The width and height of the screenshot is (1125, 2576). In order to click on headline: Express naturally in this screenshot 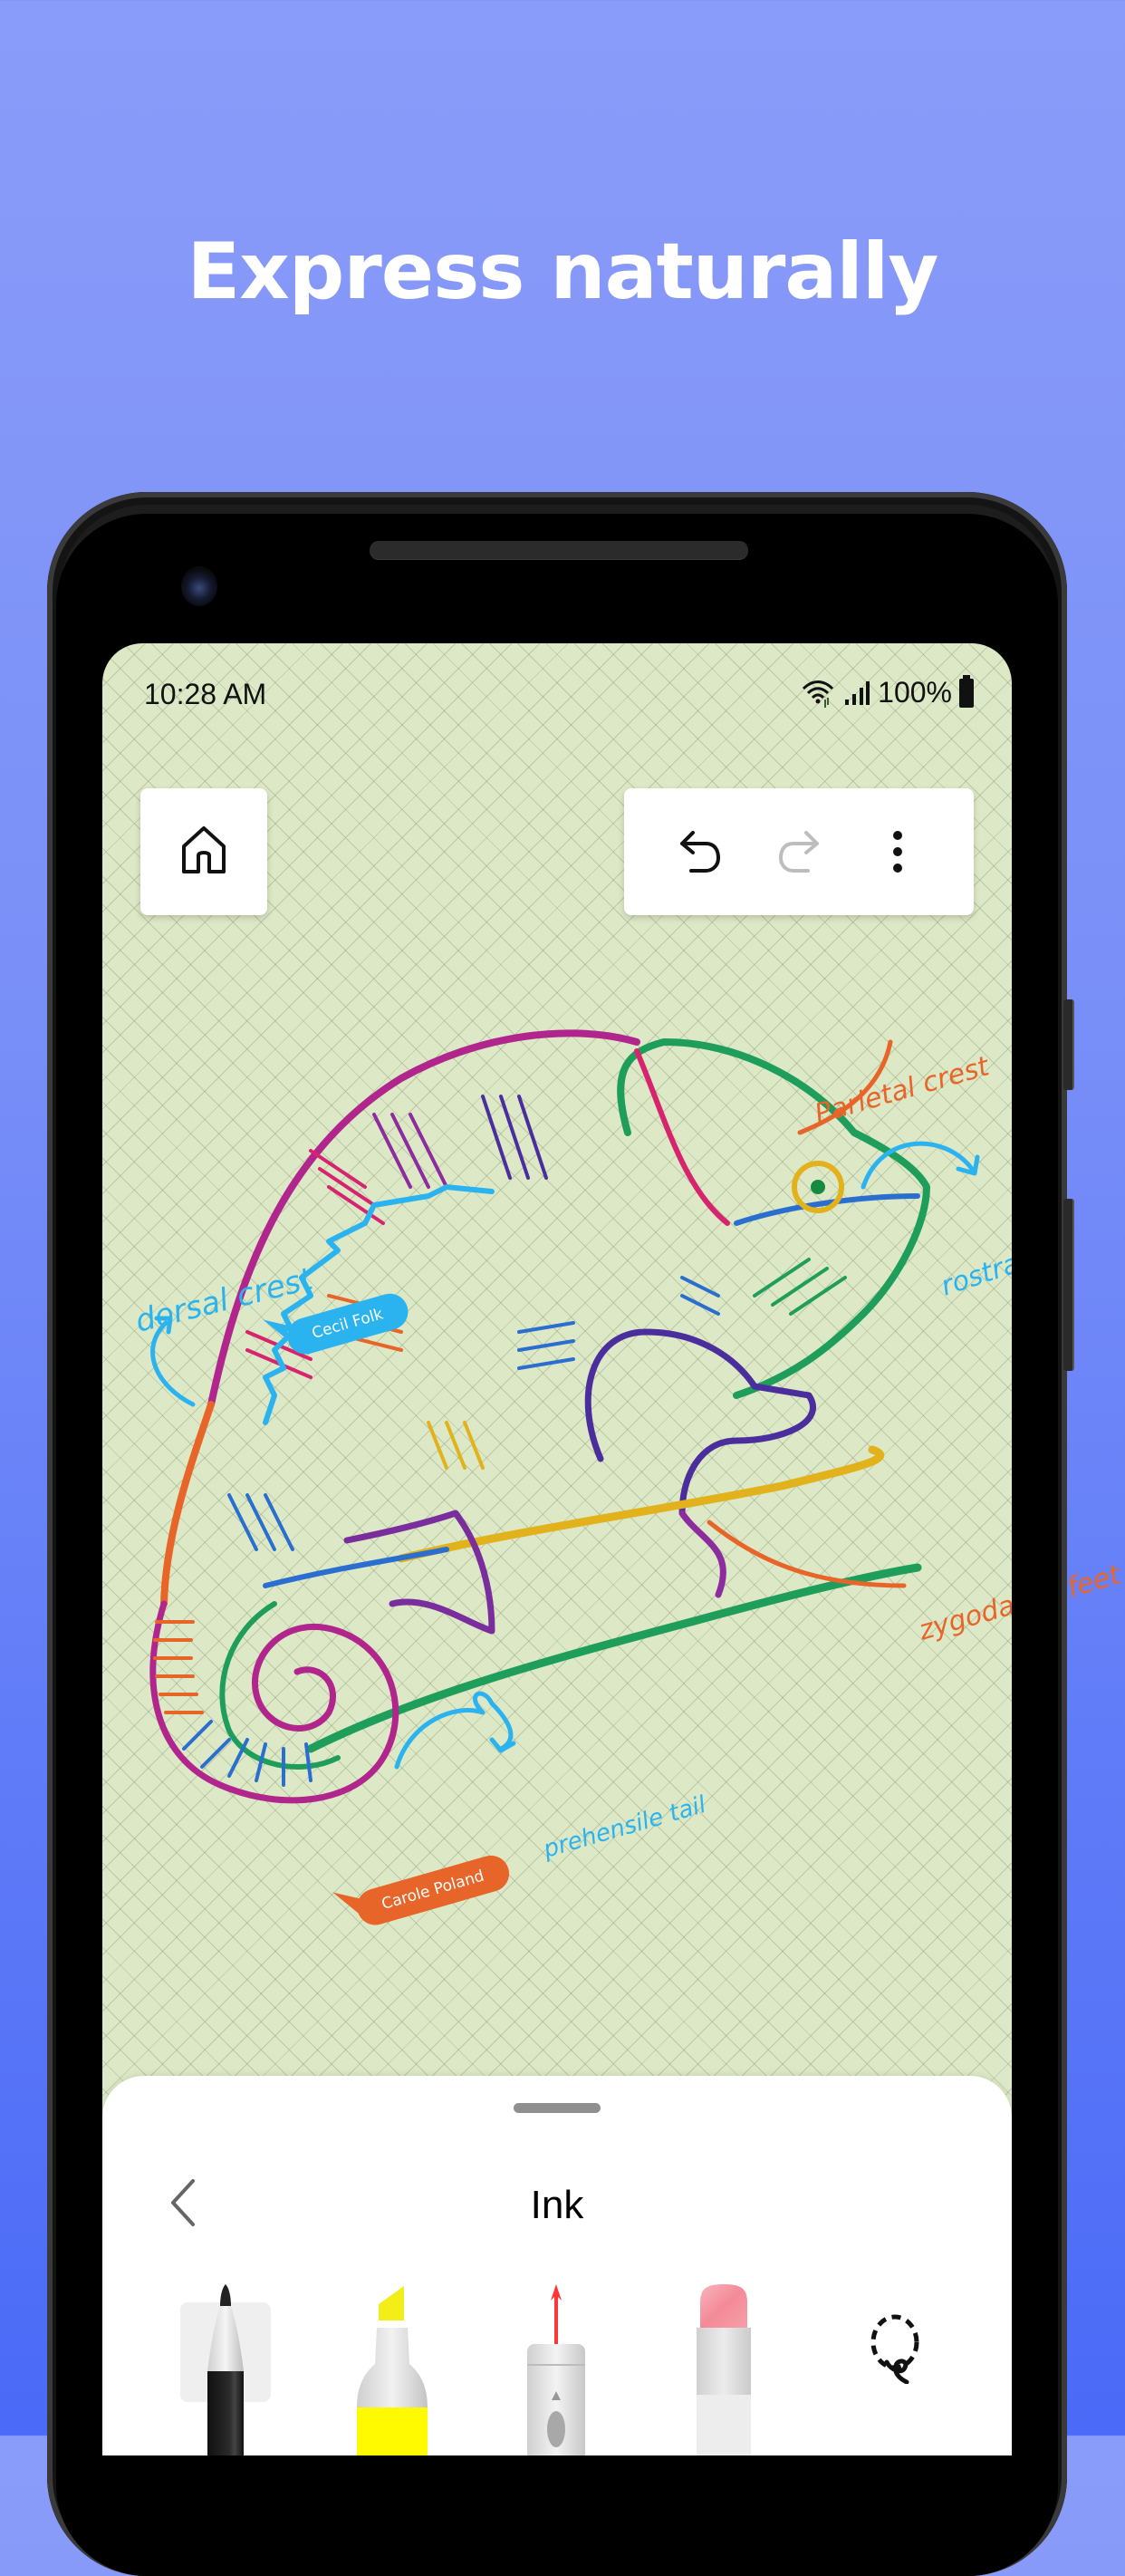, I will do `click(563, 272)`.